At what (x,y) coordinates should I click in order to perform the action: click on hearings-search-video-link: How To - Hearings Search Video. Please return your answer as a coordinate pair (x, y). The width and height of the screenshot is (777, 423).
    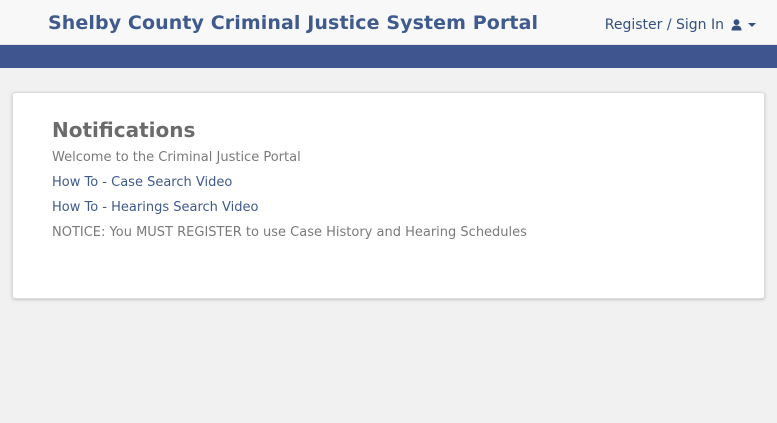
    Looking at the image, I should click on (155, 207).